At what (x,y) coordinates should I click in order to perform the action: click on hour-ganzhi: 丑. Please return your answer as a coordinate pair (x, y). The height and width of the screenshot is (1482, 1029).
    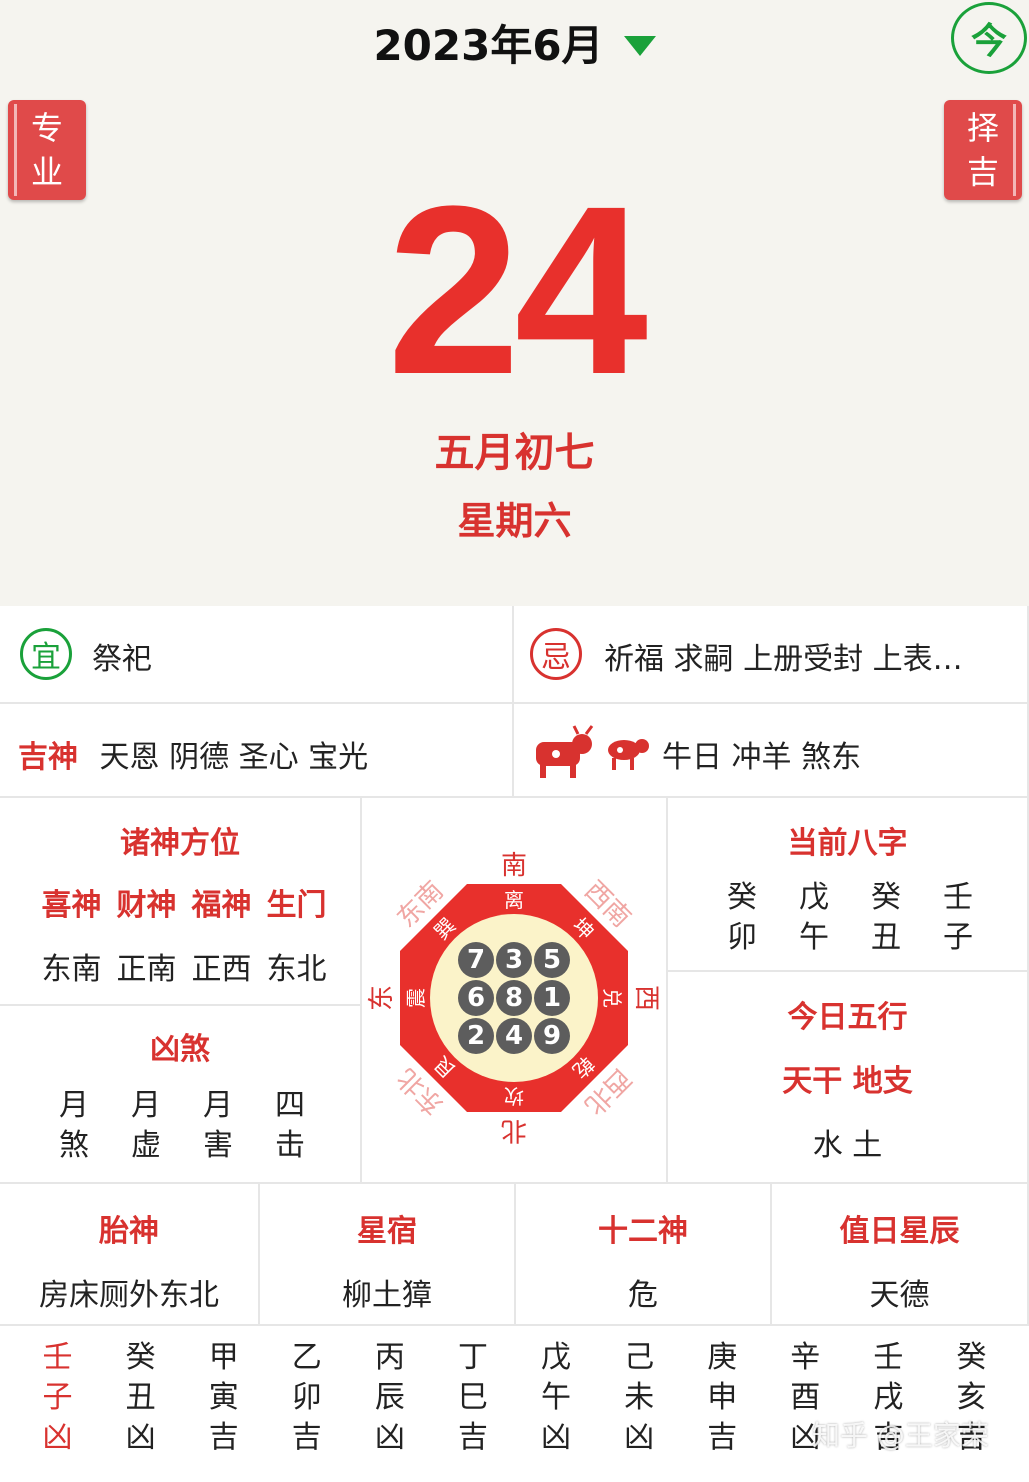
    Looking at the image, I should click on (140, 1397).